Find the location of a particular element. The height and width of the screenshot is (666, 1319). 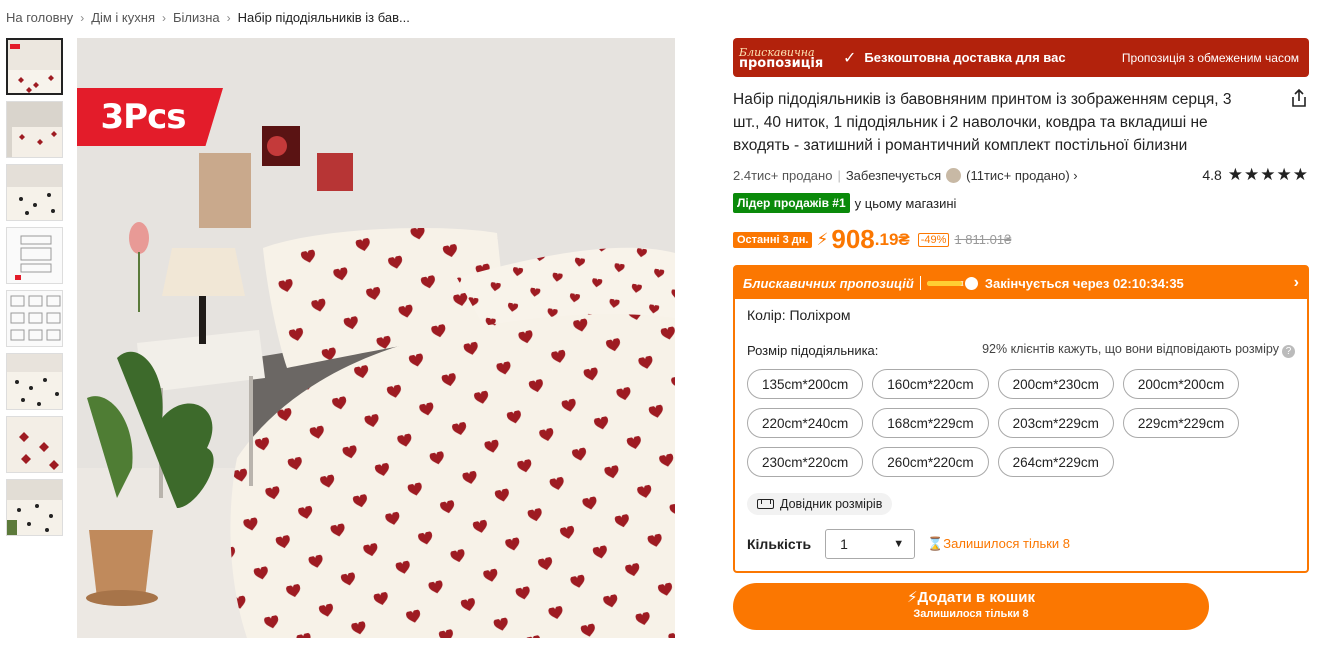

flash-sale-logo: Блискавична пропозиція is located at coordinates (781, 58).